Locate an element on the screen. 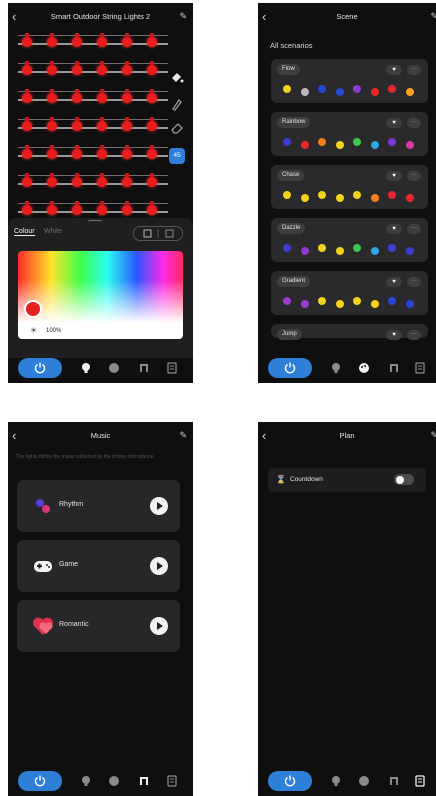  music-mode-romantic: Romantic is located at coordinates (98, 626).